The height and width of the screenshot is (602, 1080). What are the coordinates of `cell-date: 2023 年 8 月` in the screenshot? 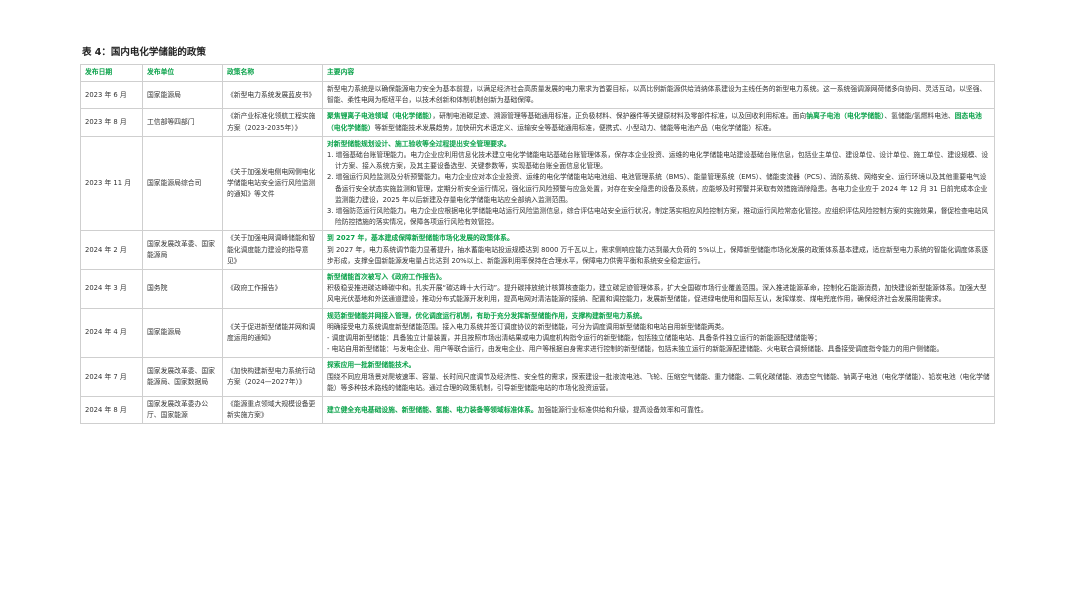 It's located at (111, 122).